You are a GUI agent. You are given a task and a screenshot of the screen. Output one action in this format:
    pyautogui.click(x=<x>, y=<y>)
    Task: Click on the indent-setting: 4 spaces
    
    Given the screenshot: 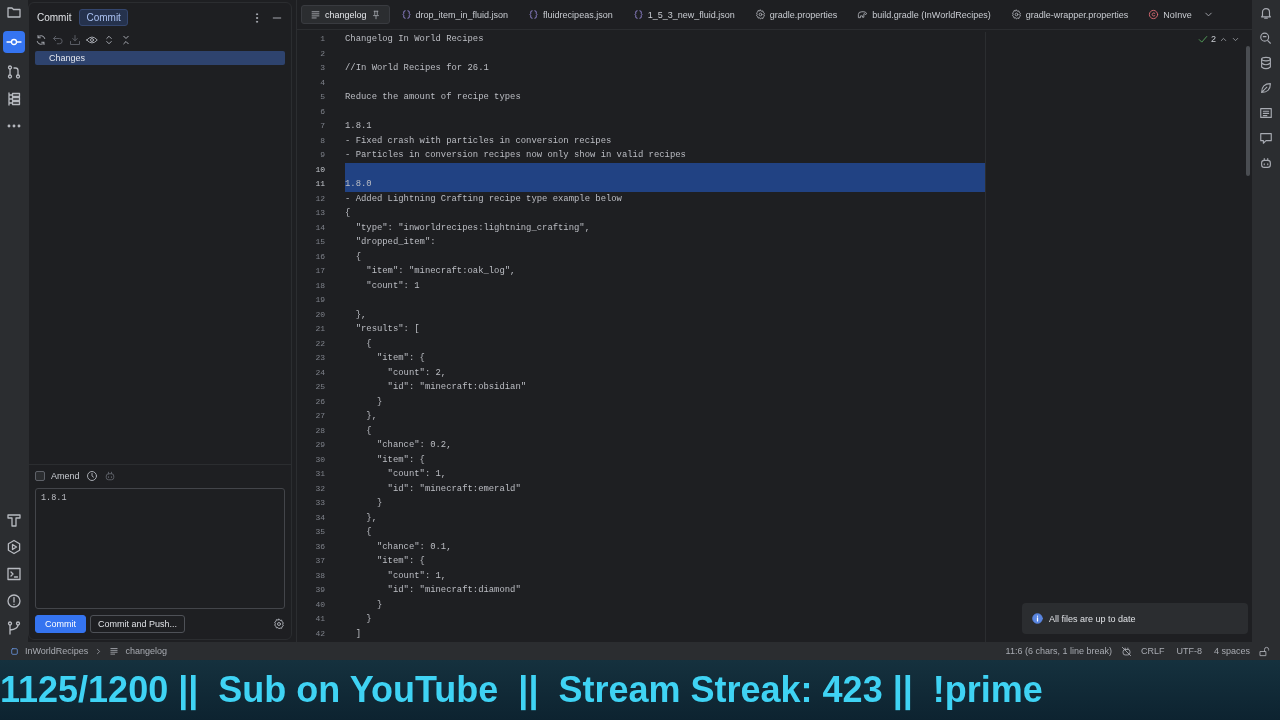 What is the action you would take?
    pyautogui.click(x=1231, y=651)
    